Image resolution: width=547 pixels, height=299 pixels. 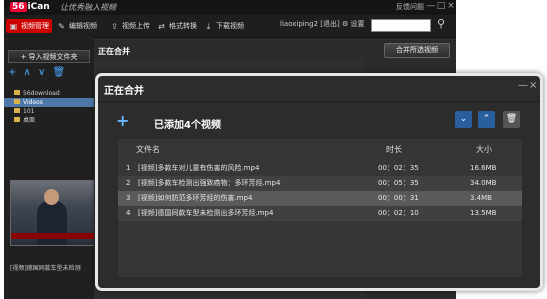 What do you see at coordinates (49, 56) in the screenshot?
I see `import-folder-button: + 导入视频文件夹` at bounding box center [49, 56].